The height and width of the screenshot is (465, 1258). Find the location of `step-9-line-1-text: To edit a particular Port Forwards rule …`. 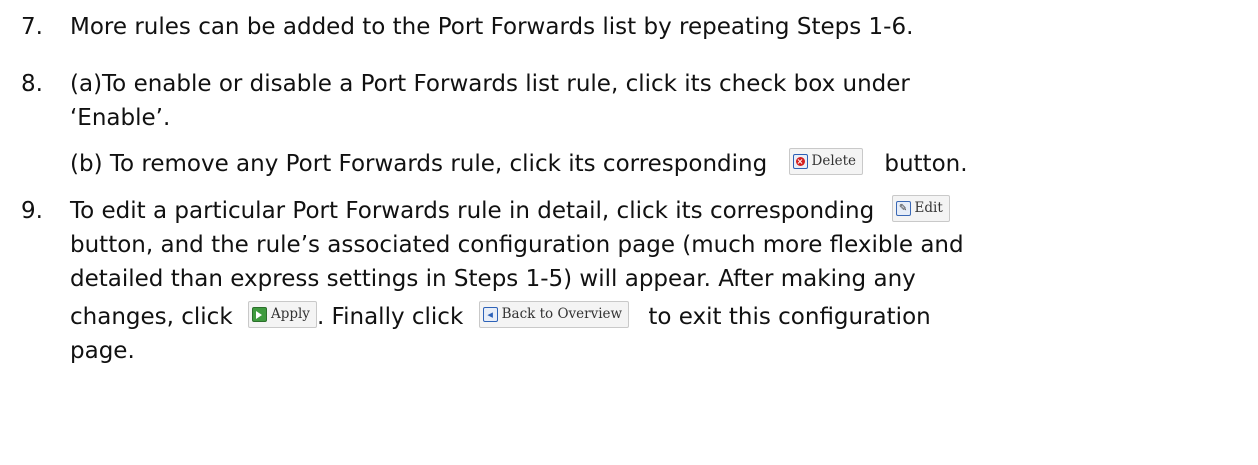

step-9-line-1-text: To edit a particular Port Forwards rule … is located at coordinates (472, 211).